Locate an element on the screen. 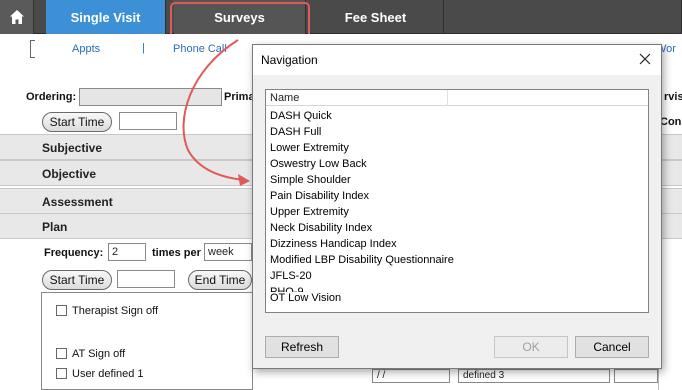 The width and height of the screenshot is (682, 390). cancel-button: Cancel is located at coordinates (612, 347).